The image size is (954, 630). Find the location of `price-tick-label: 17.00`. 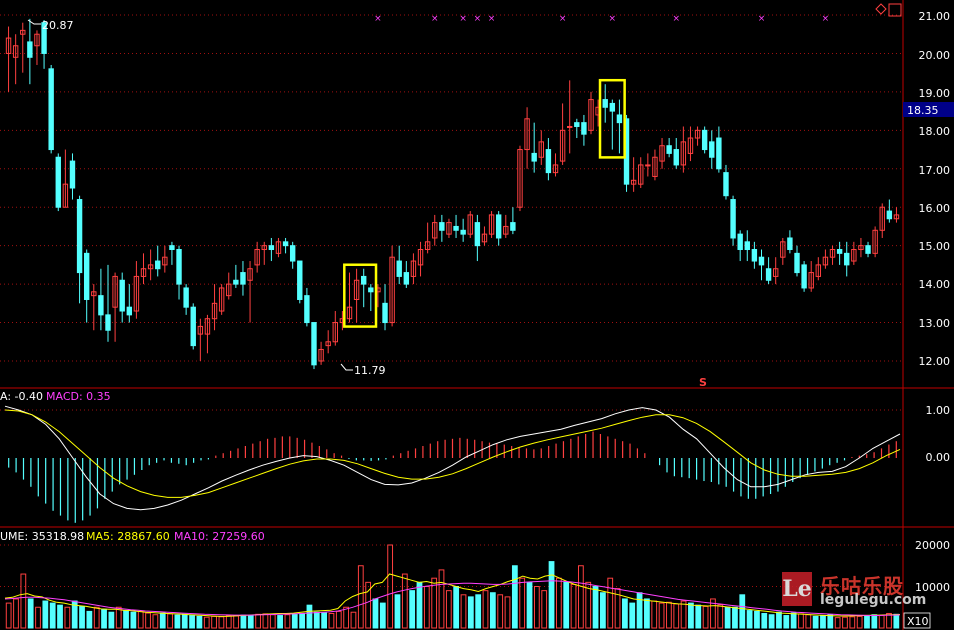

price-tick-label: 17.00 is located at coordinates (935, 170).